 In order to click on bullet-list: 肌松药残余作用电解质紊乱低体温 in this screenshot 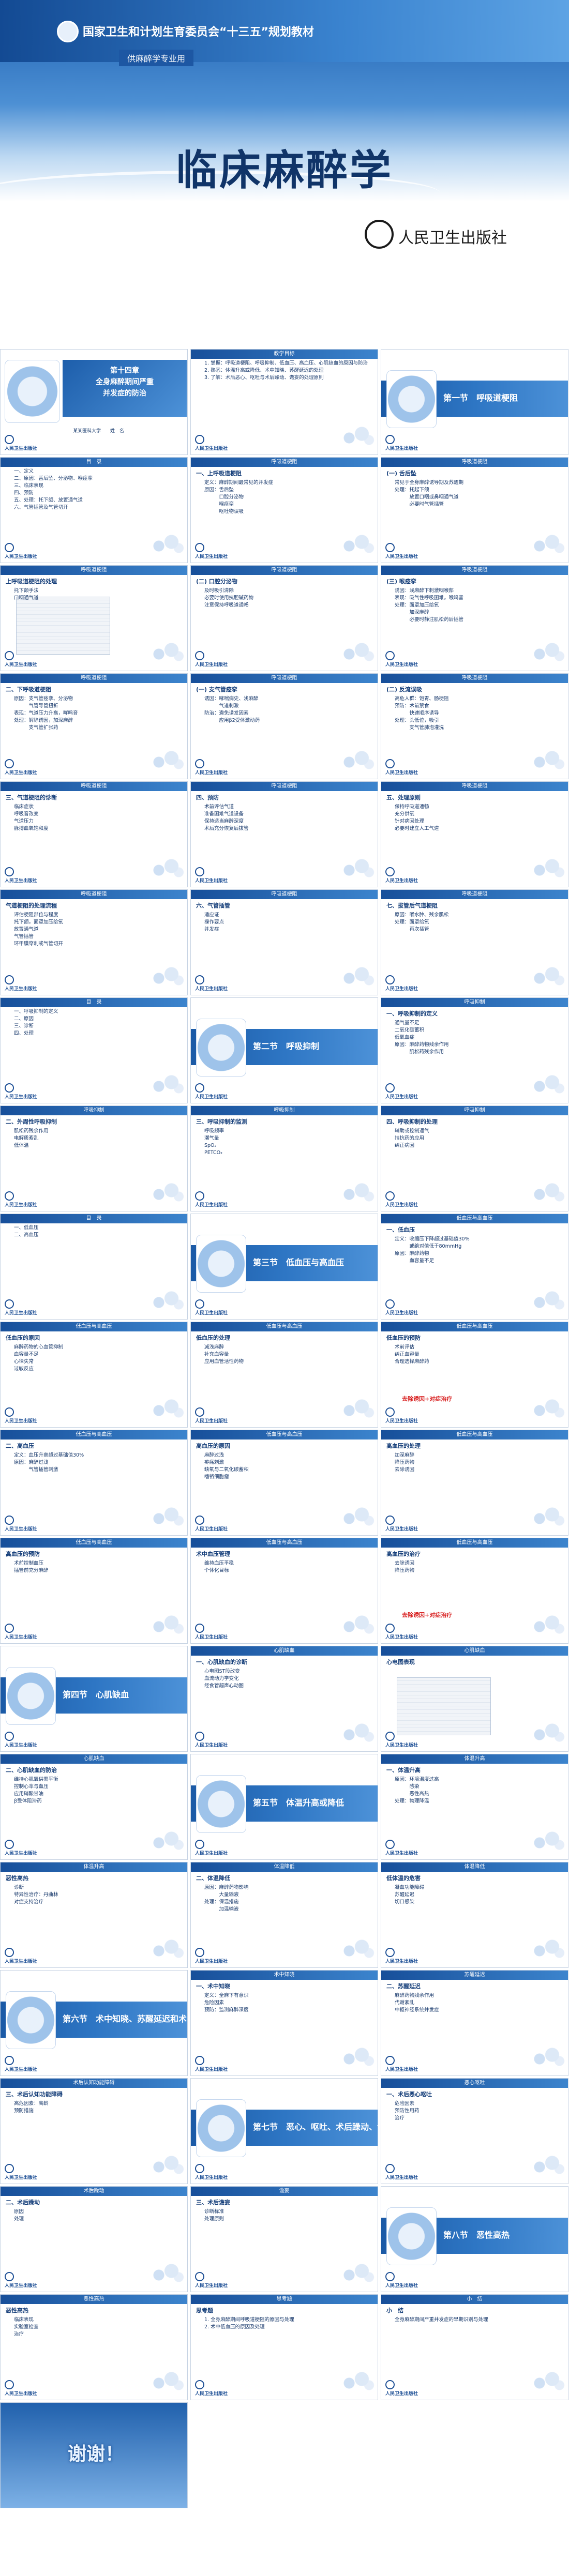, I will do `click(94, 1138)`.